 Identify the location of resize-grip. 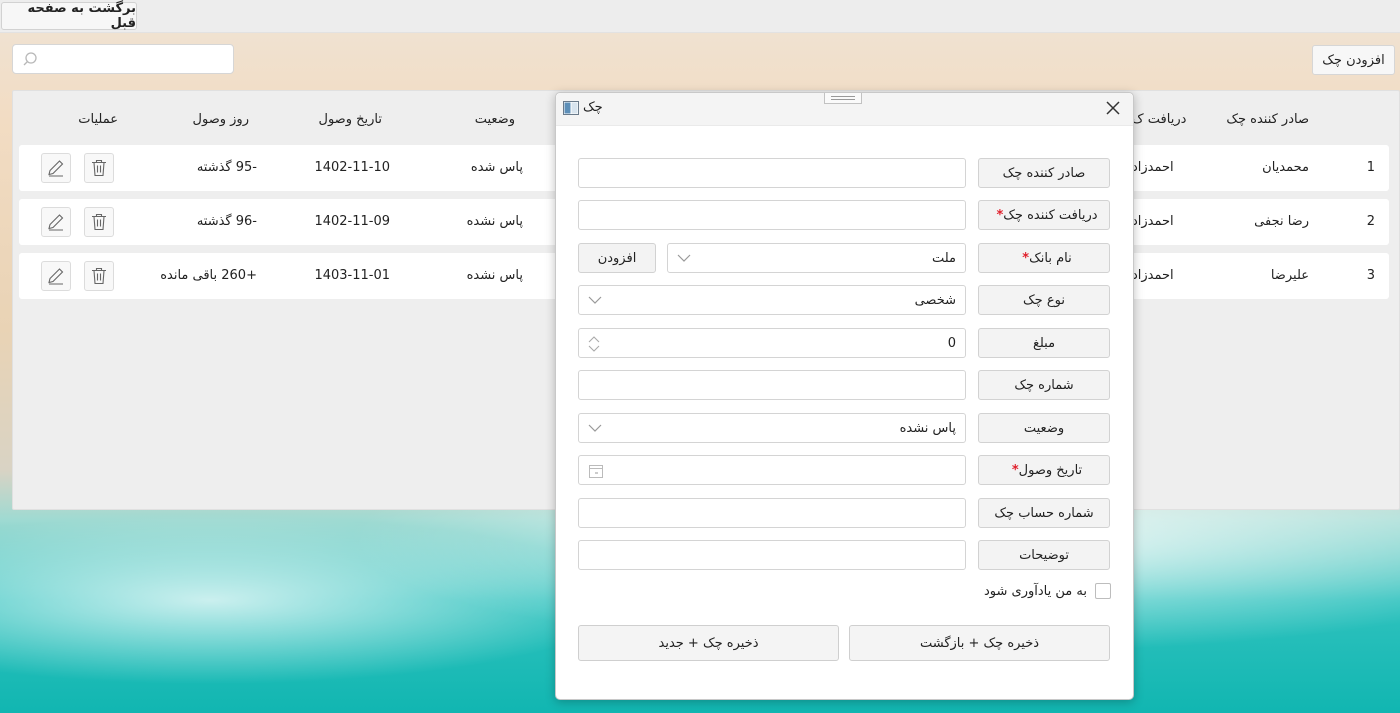
(843, 98).